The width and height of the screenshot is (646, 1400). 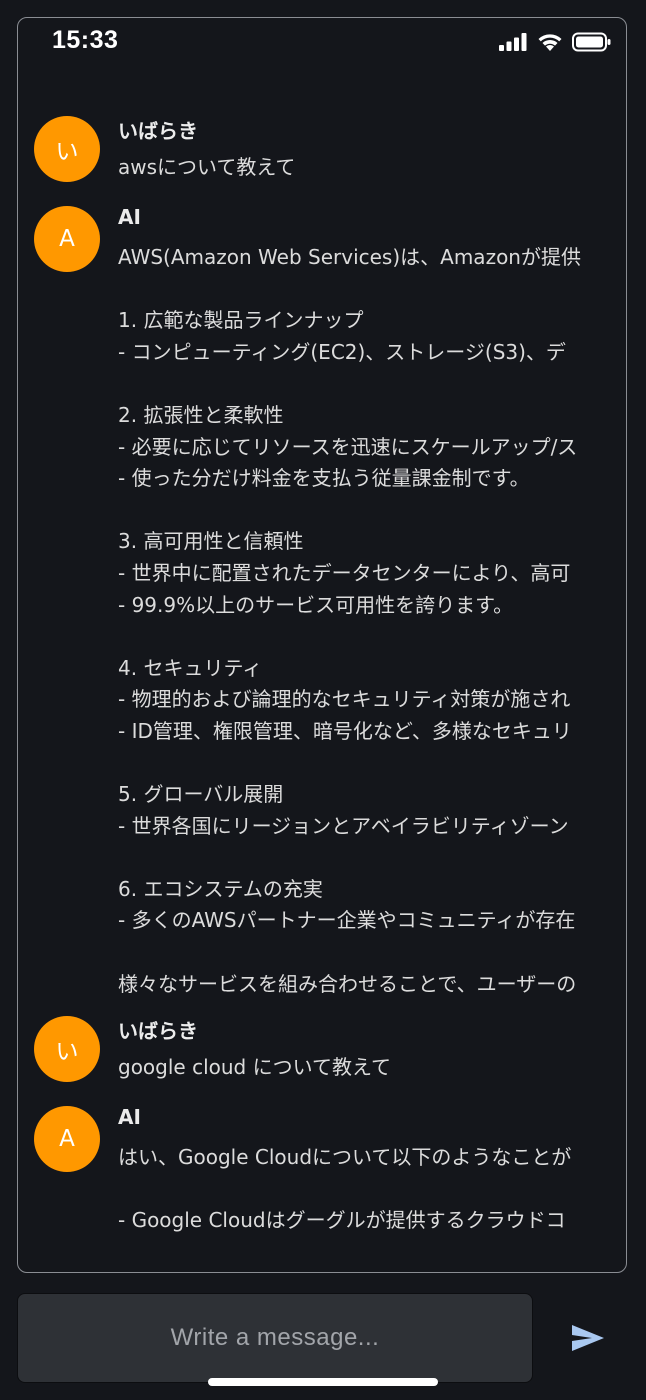 I want to click on status-icons, so click(x=555, y=42).